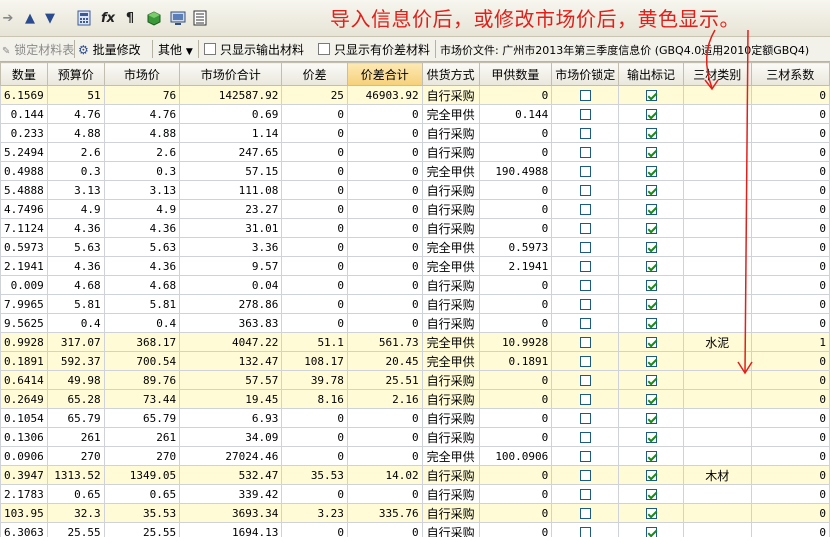 This screenshot has width=830, height=537. What do you see at coordinates (231, 133) in the screenshot?
I see `table-cell: 1.14` at bounding box center [231, 133].